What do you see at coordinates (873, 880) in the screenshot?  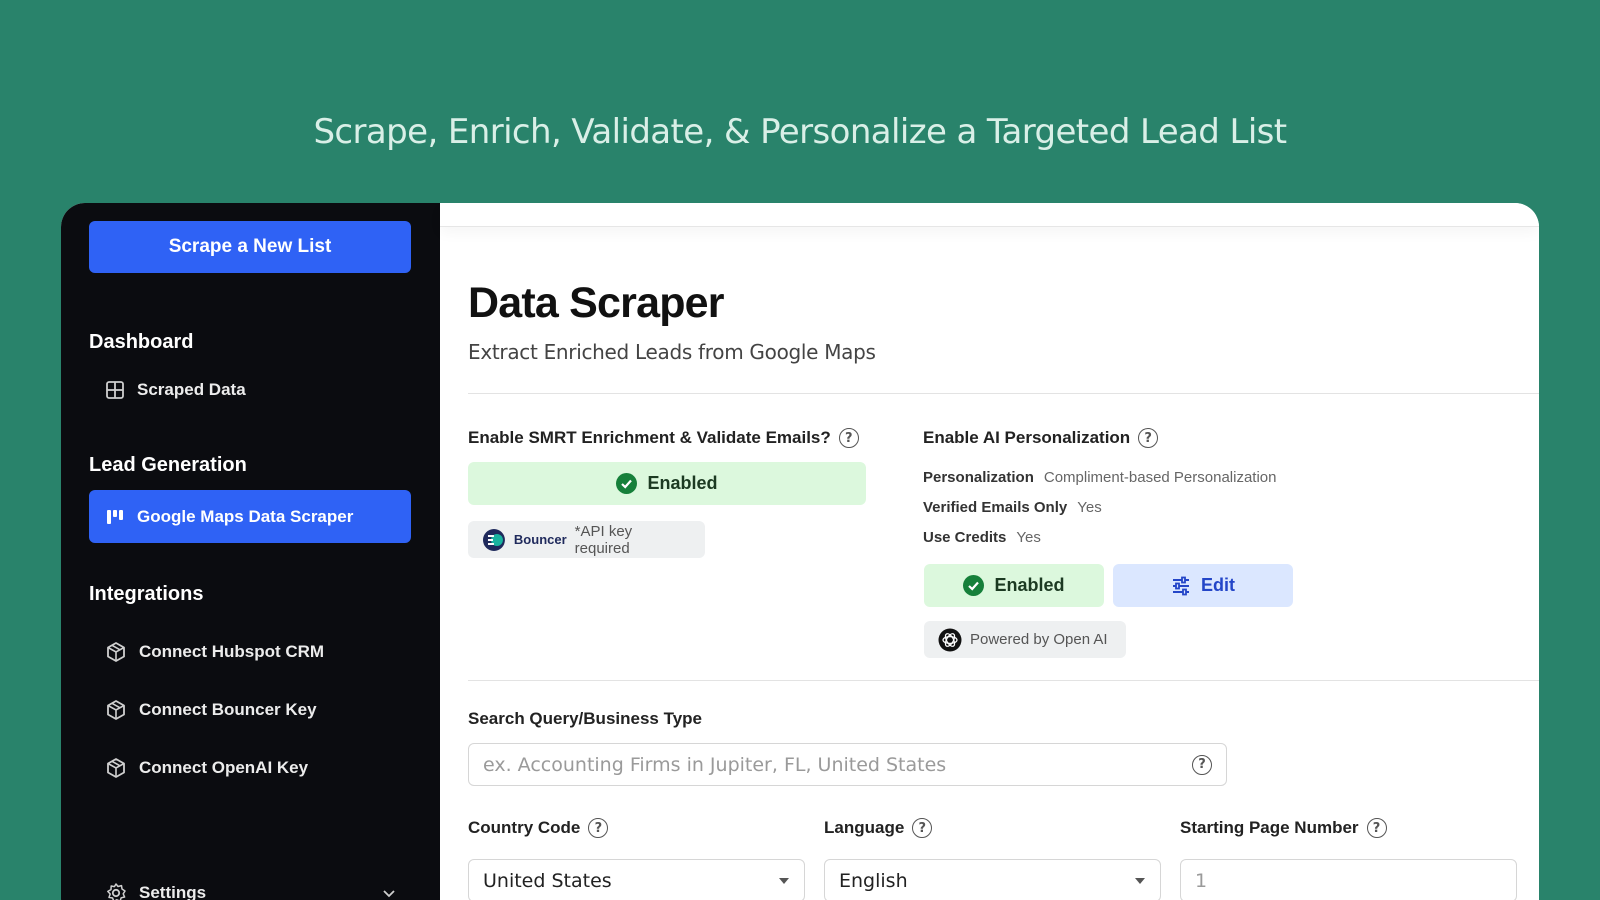 I see `language-value: English` at bounding box center [873, 880].